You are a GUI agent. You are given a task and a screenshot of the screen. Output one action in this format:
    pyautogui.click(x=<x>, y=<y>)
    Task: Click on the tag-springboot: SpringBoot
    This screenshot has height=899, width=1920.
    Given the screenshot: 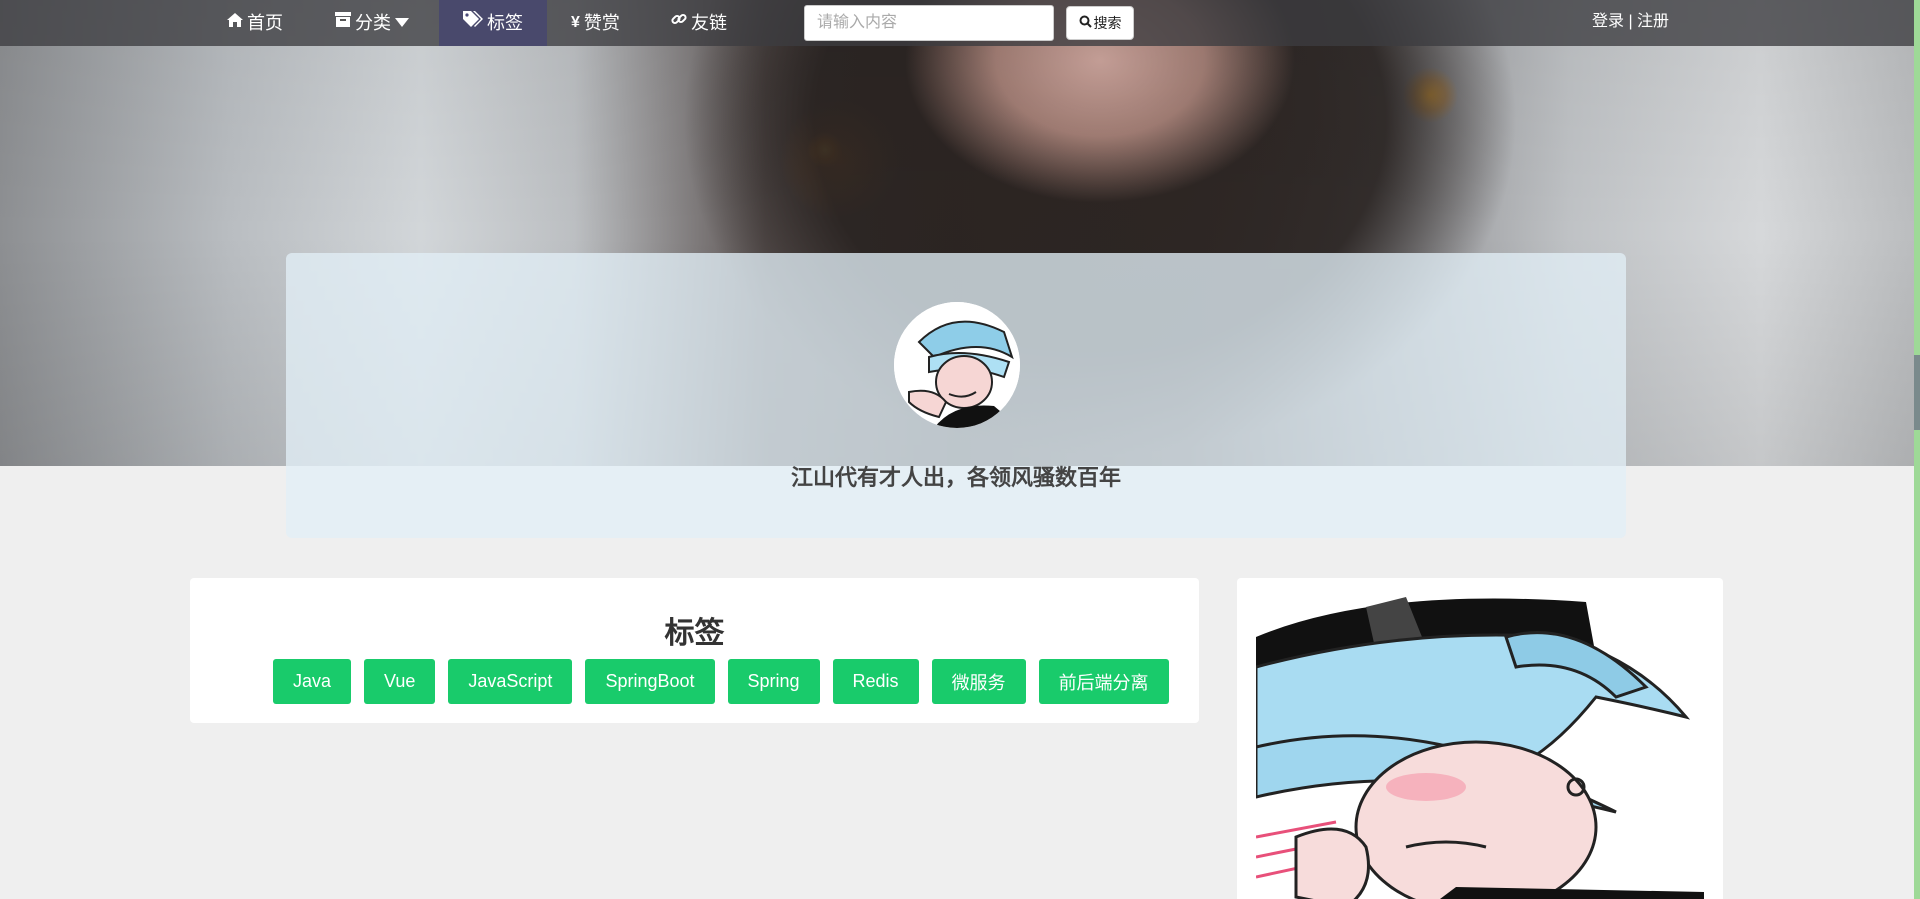 What is the action you would take?
    pyautogui.click(x=650, y=681)
    